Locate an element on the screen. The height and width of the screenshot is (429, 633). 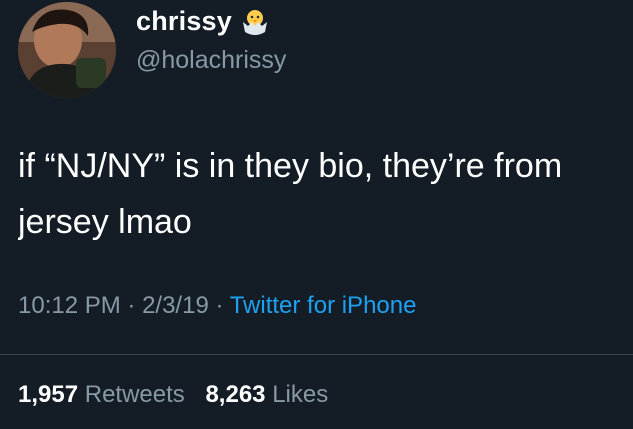
display-name: chrissy is located at coordinates (184, 21).